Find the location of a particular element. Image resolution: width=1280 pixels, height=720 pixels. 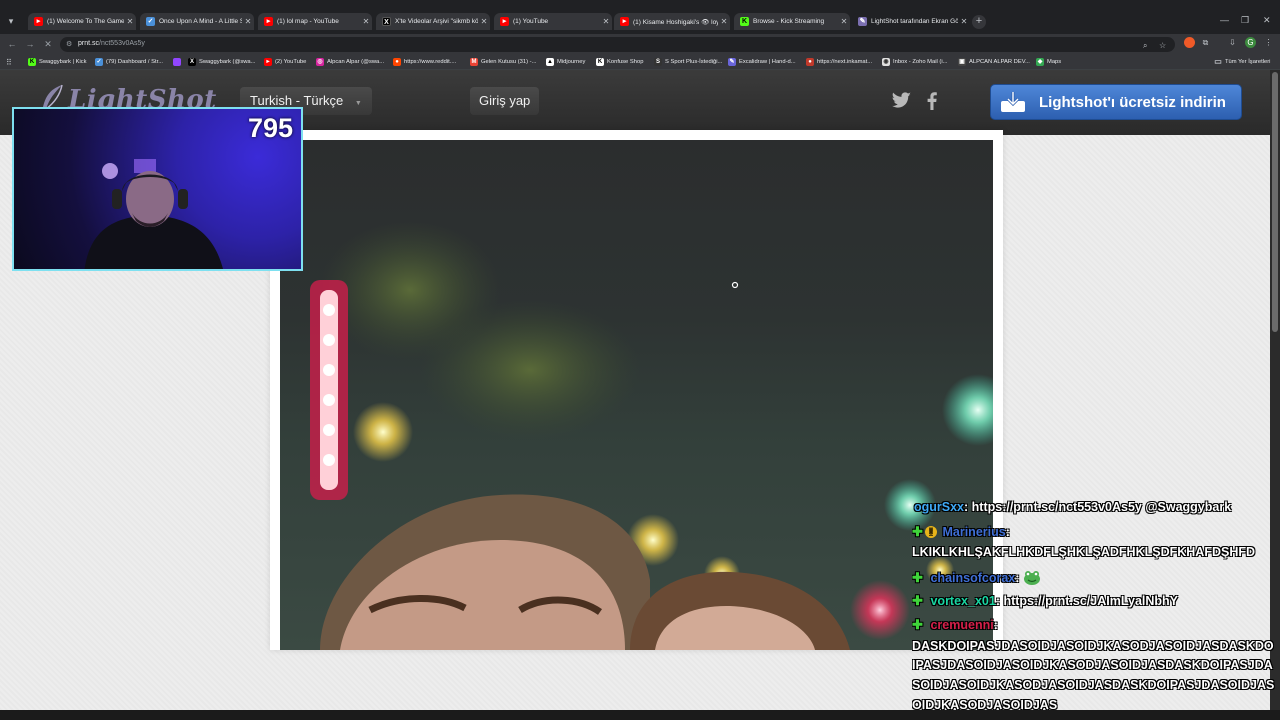

chat-message: ✚! Marinerius: is located at coordinates (961, 532).